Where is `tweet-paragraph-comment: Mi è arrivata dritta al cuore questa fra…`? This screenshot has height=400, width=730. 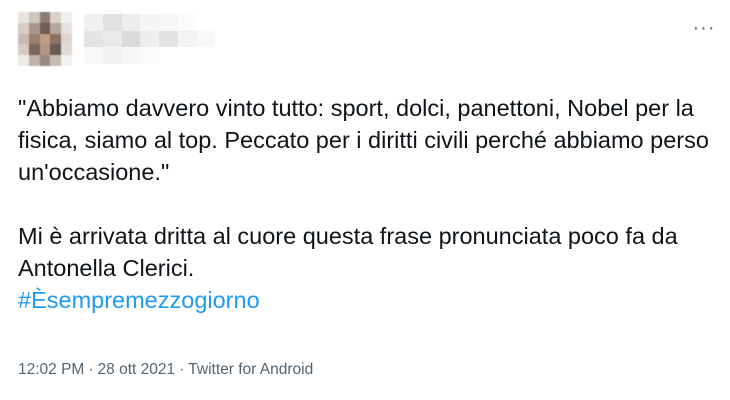 tweet-paragraph-comment: Mi è arrivata dritta al cuore questa fra… is located at coordinates (348, 252).